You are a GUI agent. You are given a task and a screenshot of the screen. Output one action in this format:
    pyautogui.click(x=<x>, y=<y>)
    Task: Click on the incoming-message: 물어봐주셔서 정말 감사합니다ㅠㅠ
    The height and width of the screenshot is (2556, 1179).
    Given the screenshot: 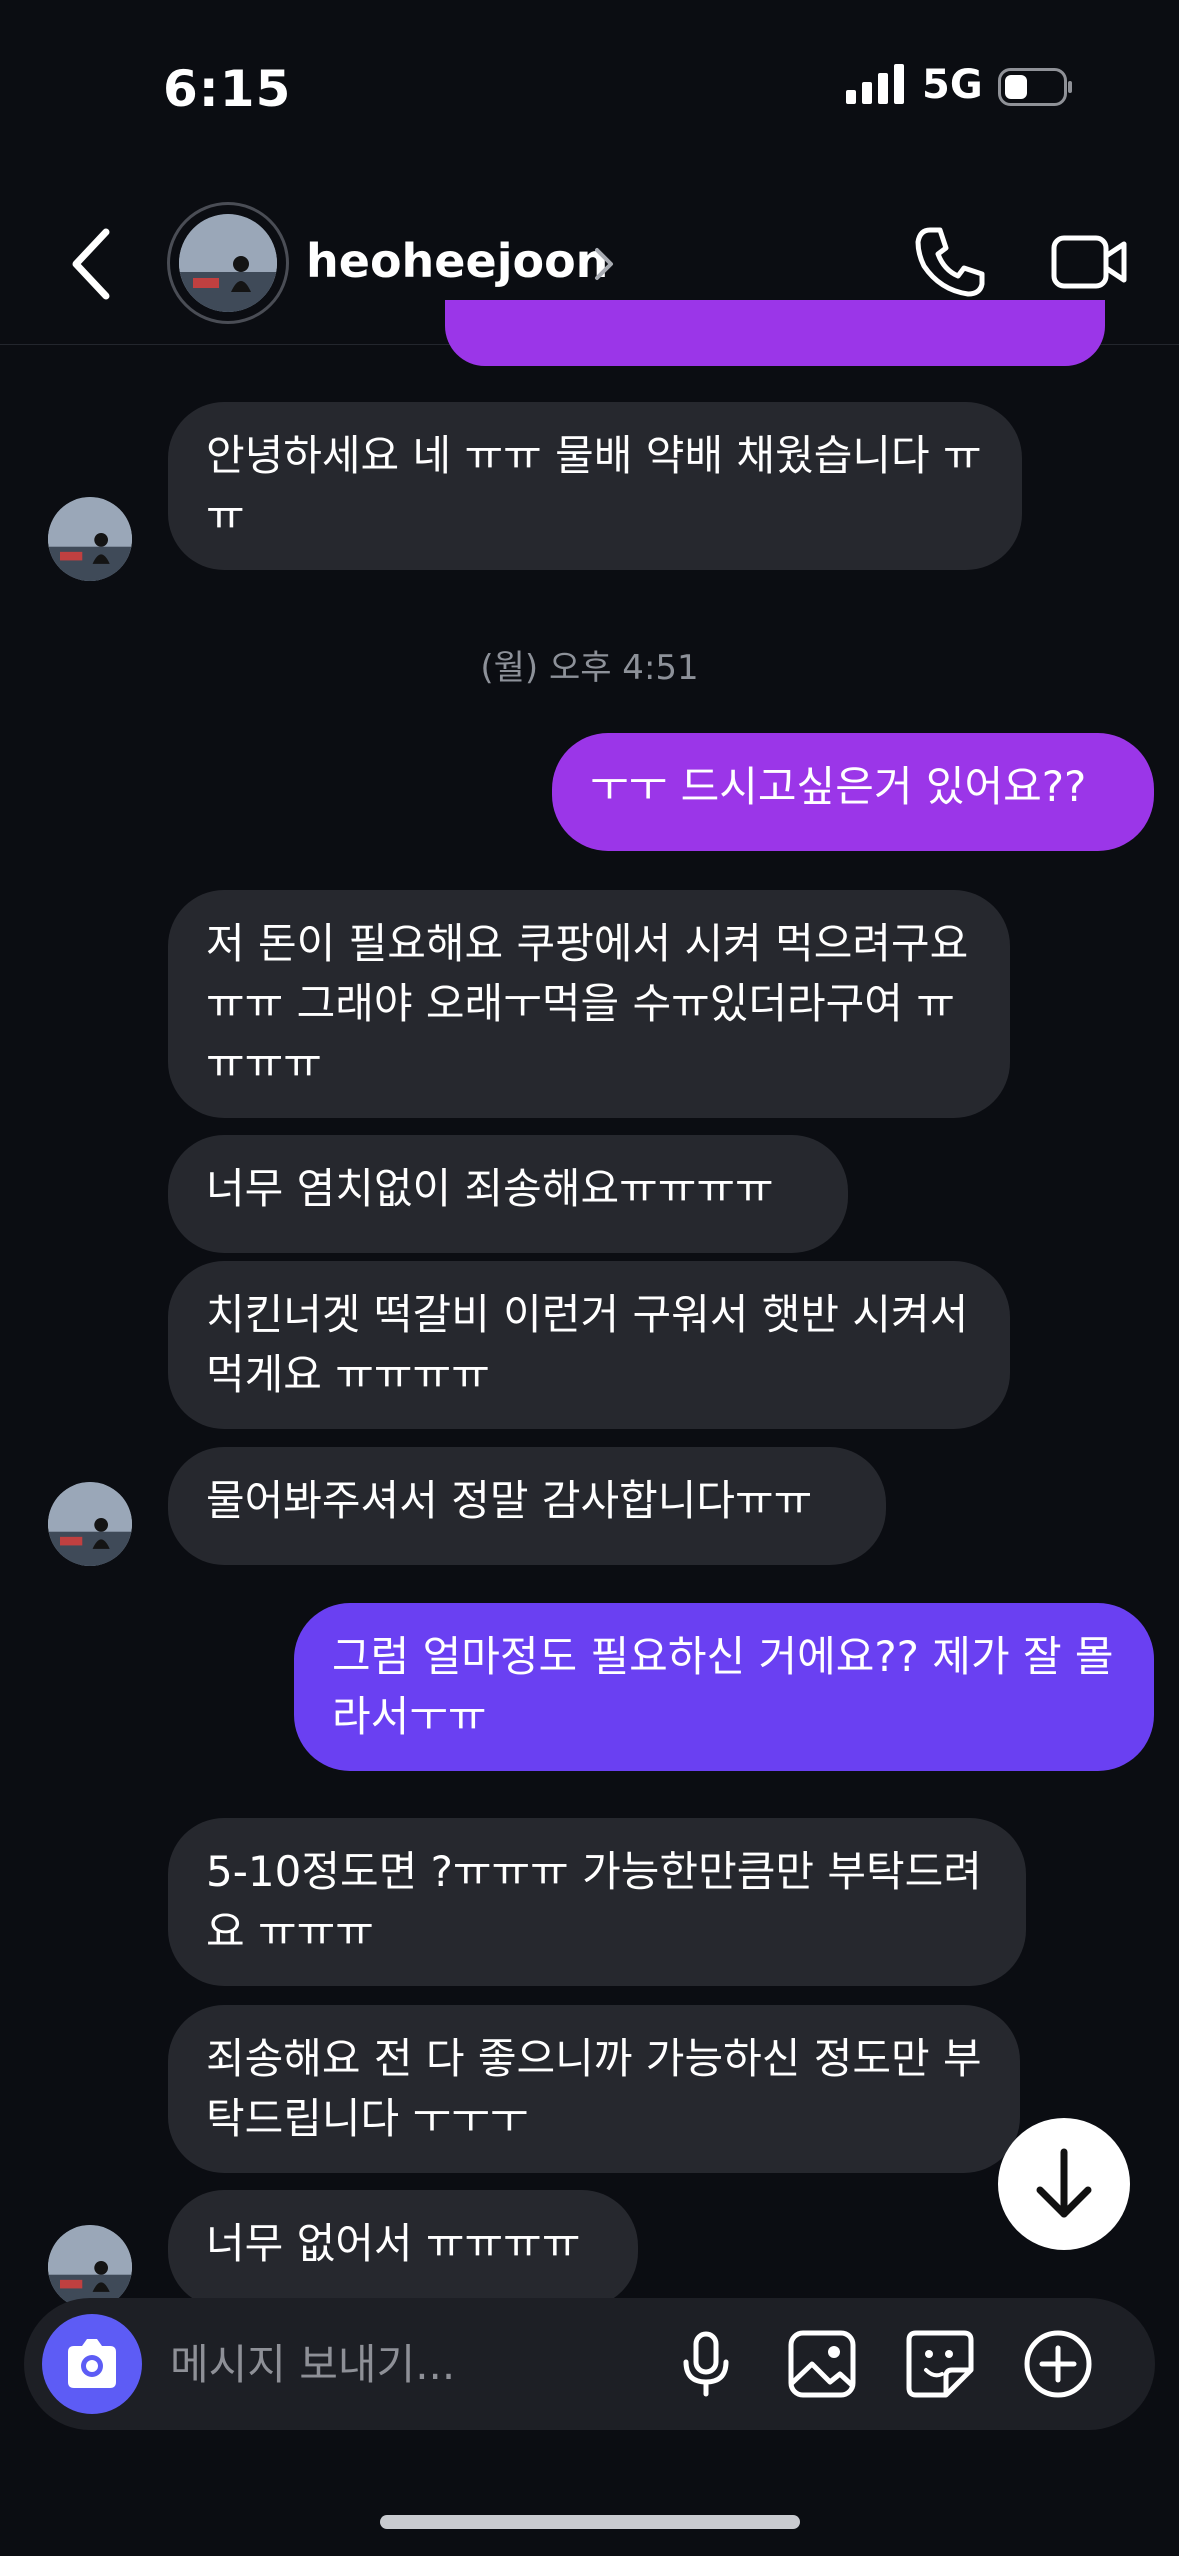 What is the action you would take?
    pyautogui.click(x=527, y=1506)
    